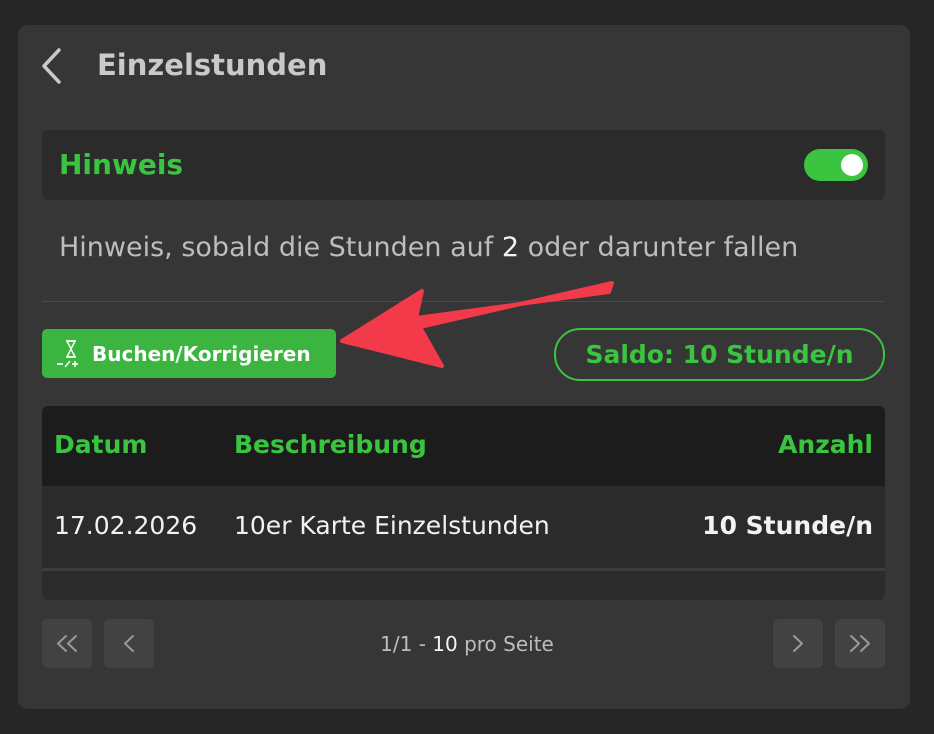 This screenshot has width=934, height=734. I want to click on page-indicator: 1/1, so click(396, 644).